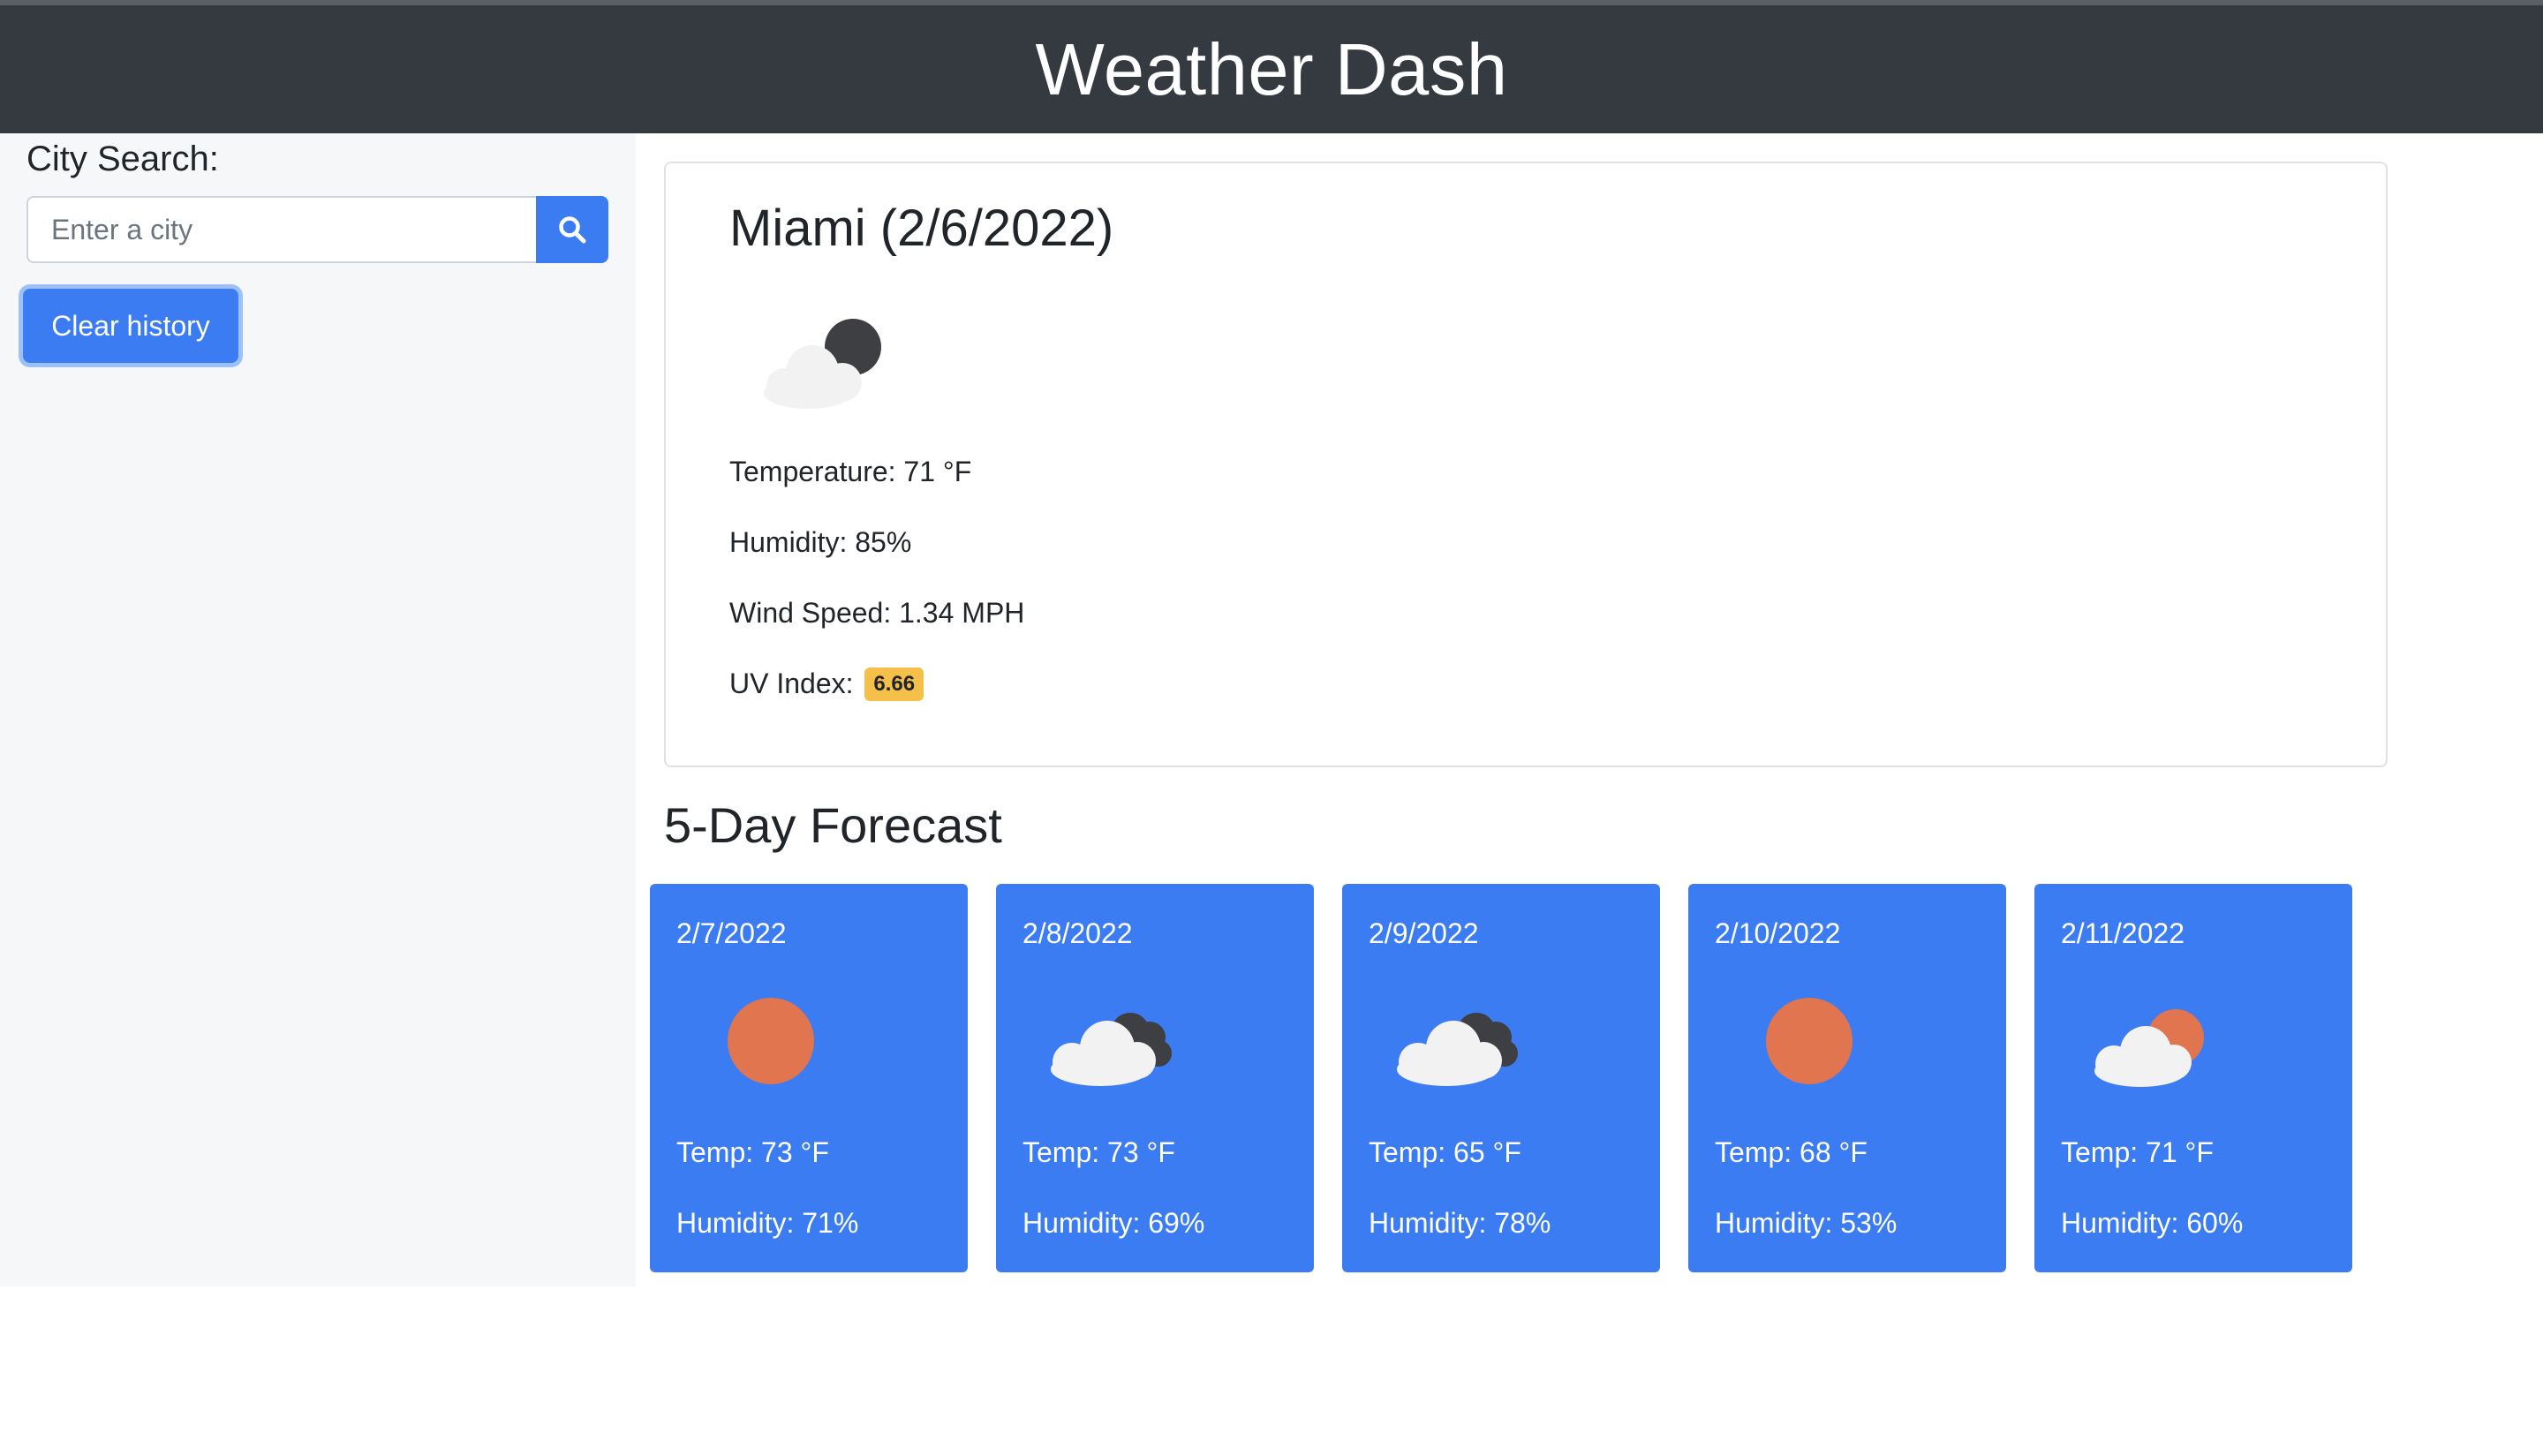  What do you see at coordinates (2152, 1223) in the screenshot?
I see `forecast-humidity: Humidity: 60%` at bounding box center [2152, 1223].